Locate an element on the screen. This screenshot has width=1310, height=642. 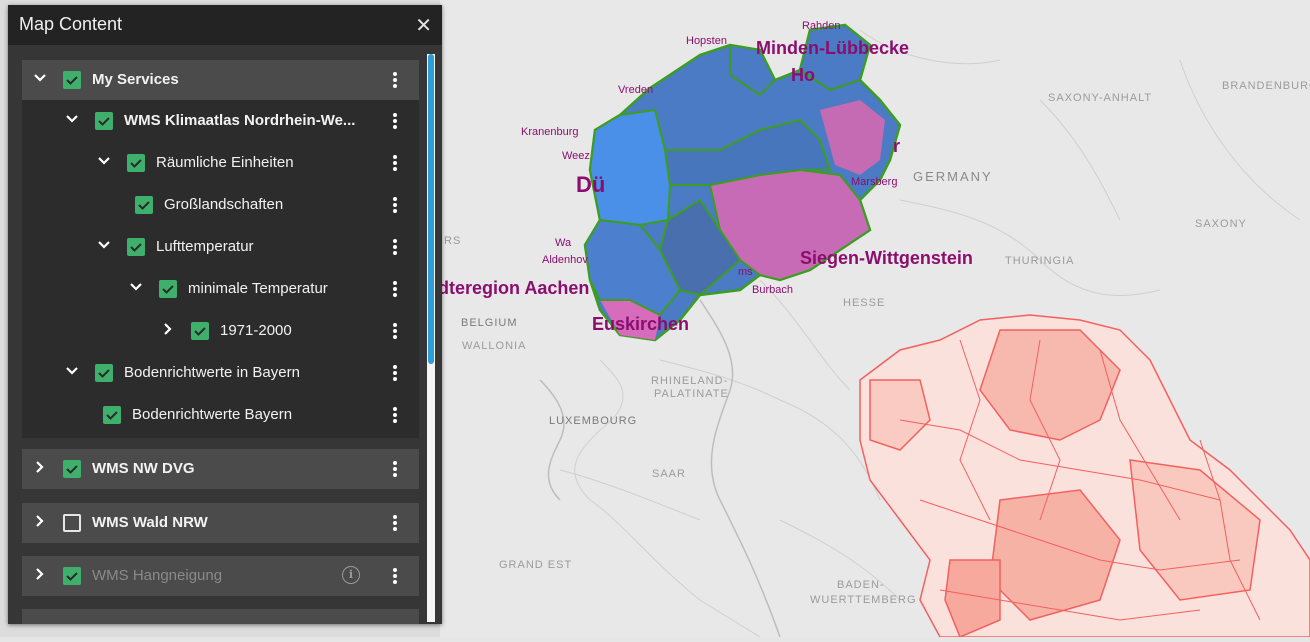
scrollbar is located at coordinates (431, 338).